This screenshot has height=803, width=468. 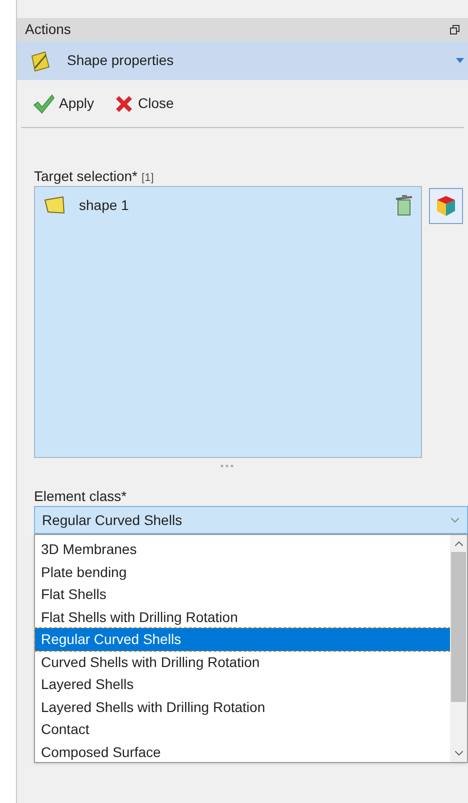 What do you see at coordinates (455, 29) in the screenshot?
I see `restore-window-icon` at bounding box center [455, 29].